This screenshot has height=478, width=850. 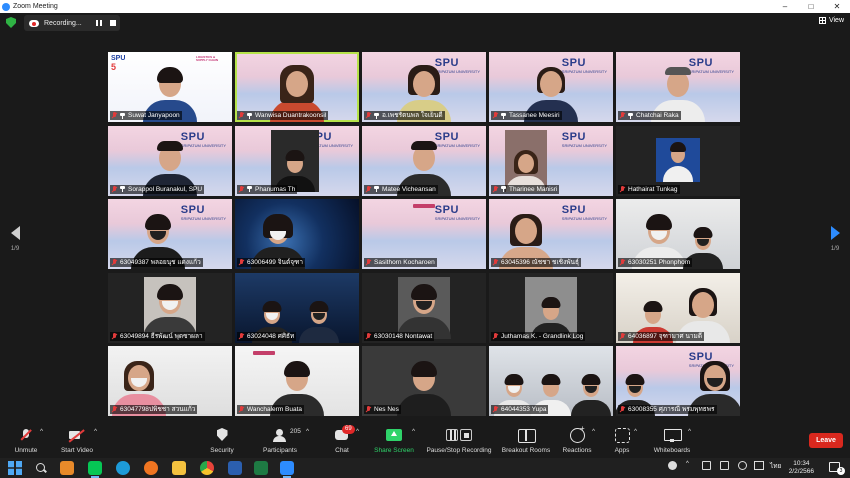 What do you see at coordinates (15, 249) in the screenshot?
I see `page-indicator-left: 1/9` at bounding box center [15, 249].